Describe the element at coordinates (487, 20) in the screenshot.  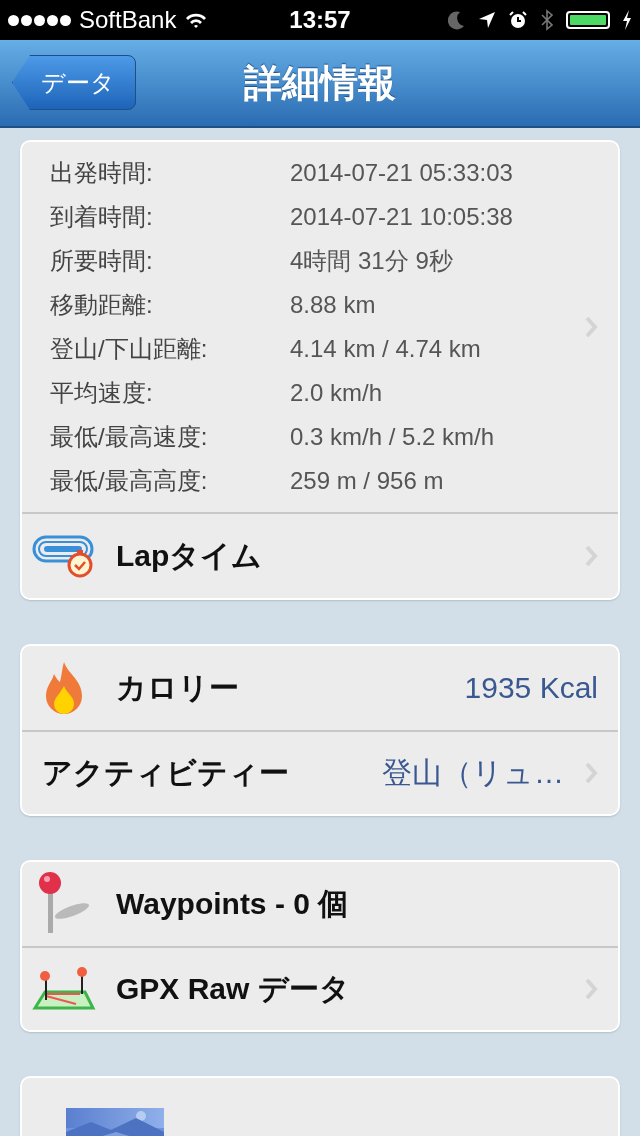
I see `location-arrow-icon` at that location.